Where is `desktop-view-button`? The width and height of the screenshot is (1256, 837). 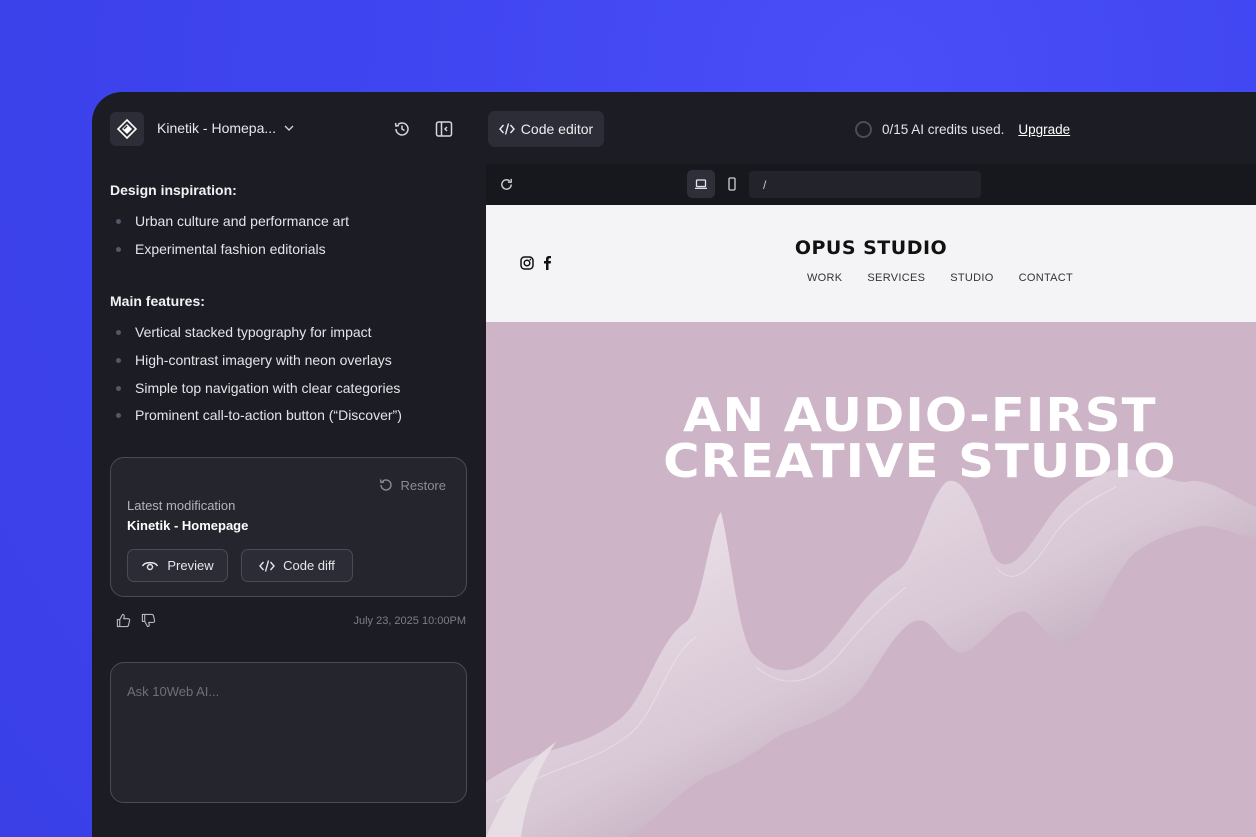
desktop-view-button is located at coordinates (701, 184).